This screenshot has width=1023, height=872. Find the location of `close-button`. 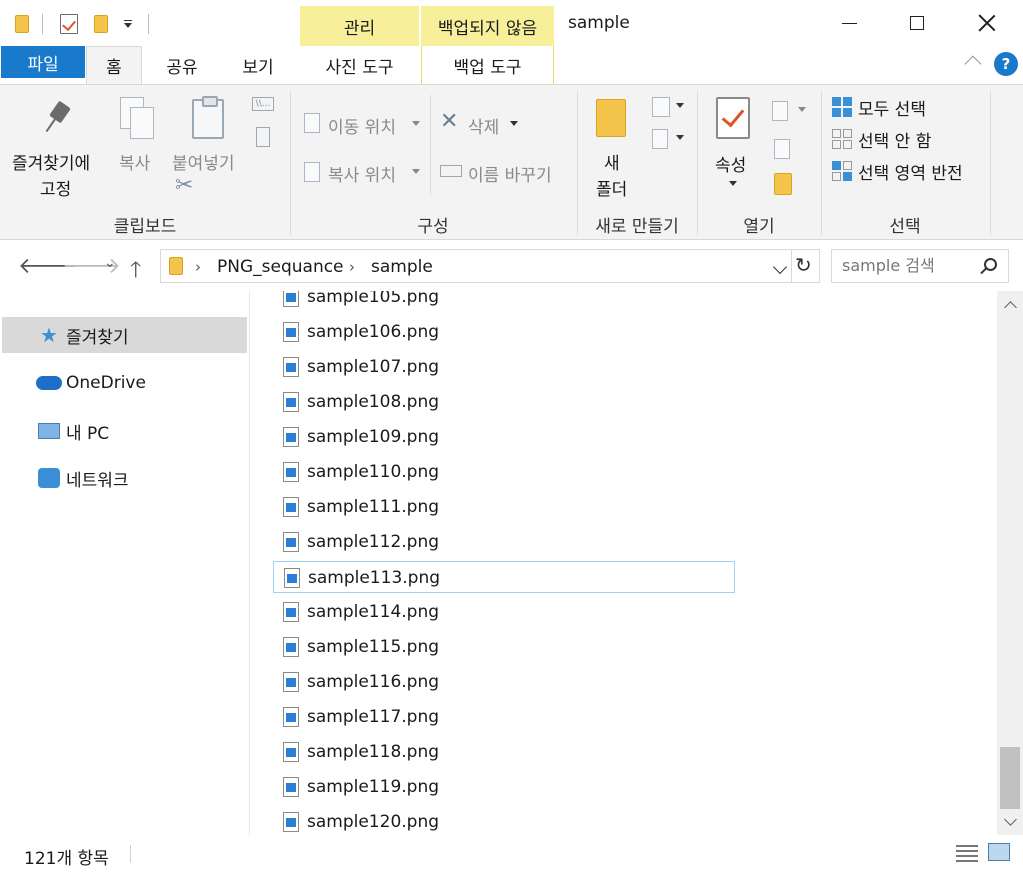

close-button is located at coordinates (987, 23).